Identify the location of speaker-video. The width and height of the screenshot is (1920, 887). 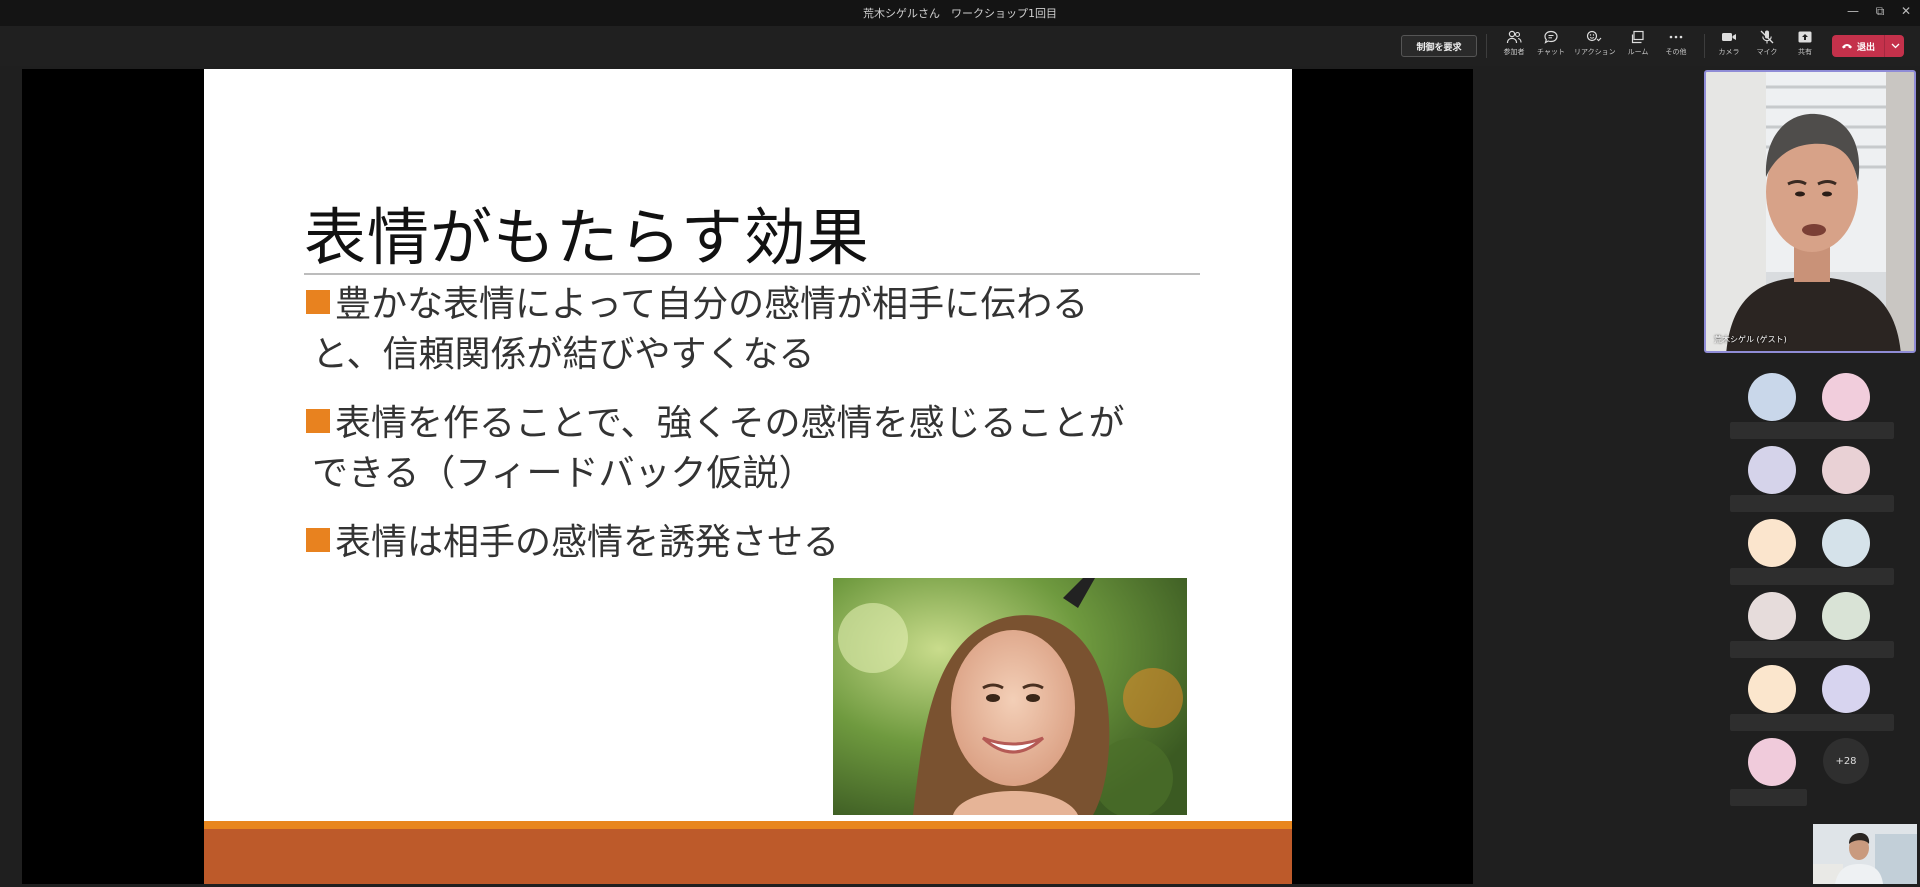
(1810, 211).